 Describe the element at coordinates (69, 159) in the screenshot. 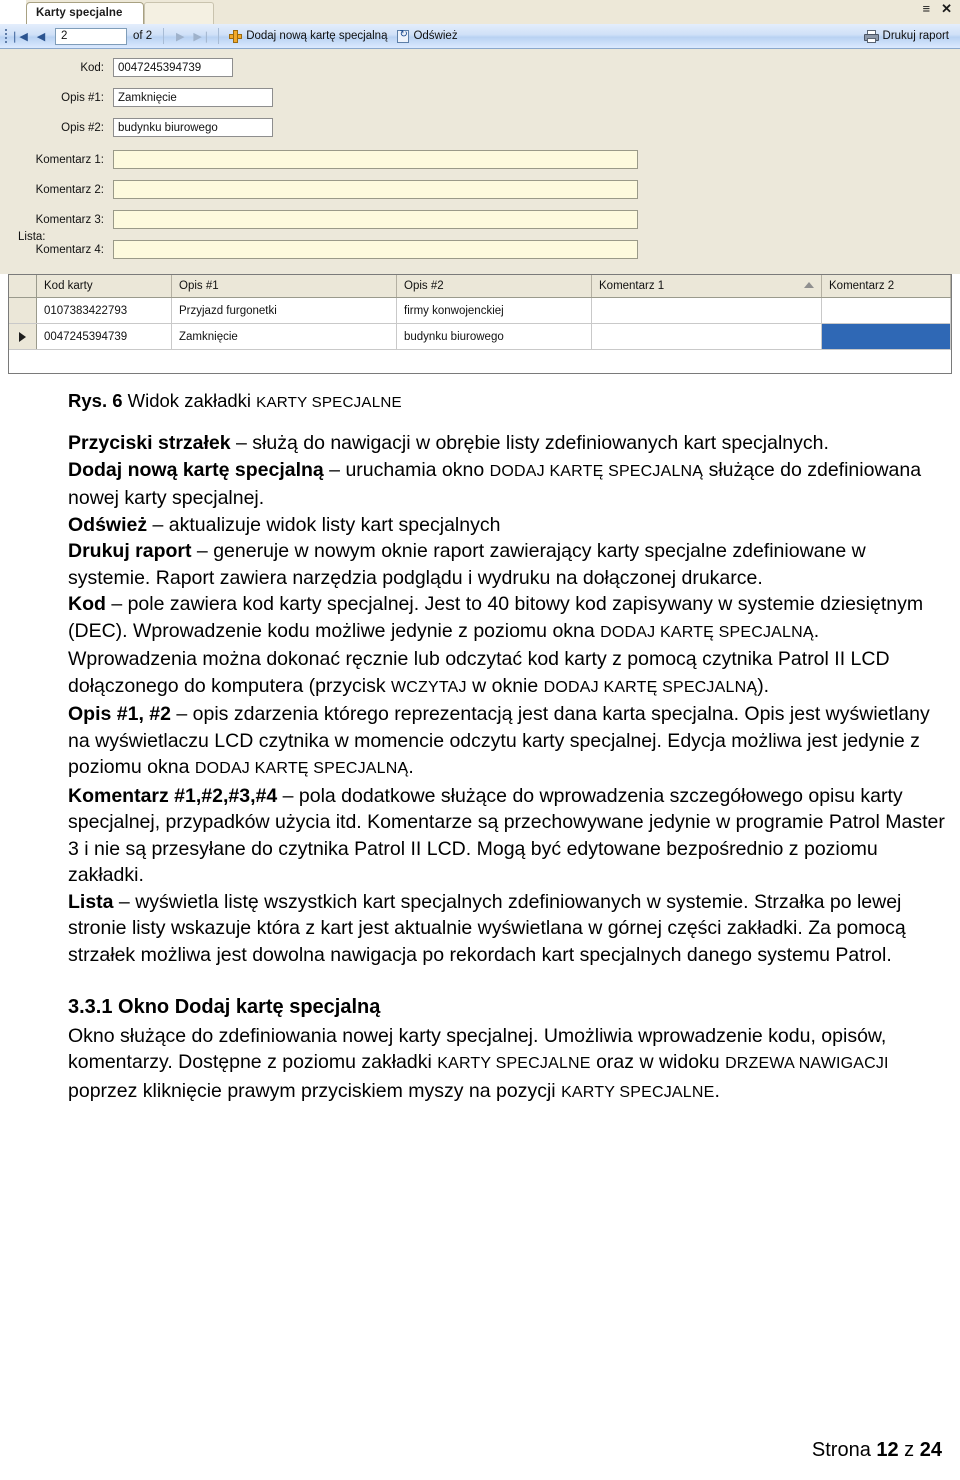

I see `field-label: Komentarz 1:` at that location.